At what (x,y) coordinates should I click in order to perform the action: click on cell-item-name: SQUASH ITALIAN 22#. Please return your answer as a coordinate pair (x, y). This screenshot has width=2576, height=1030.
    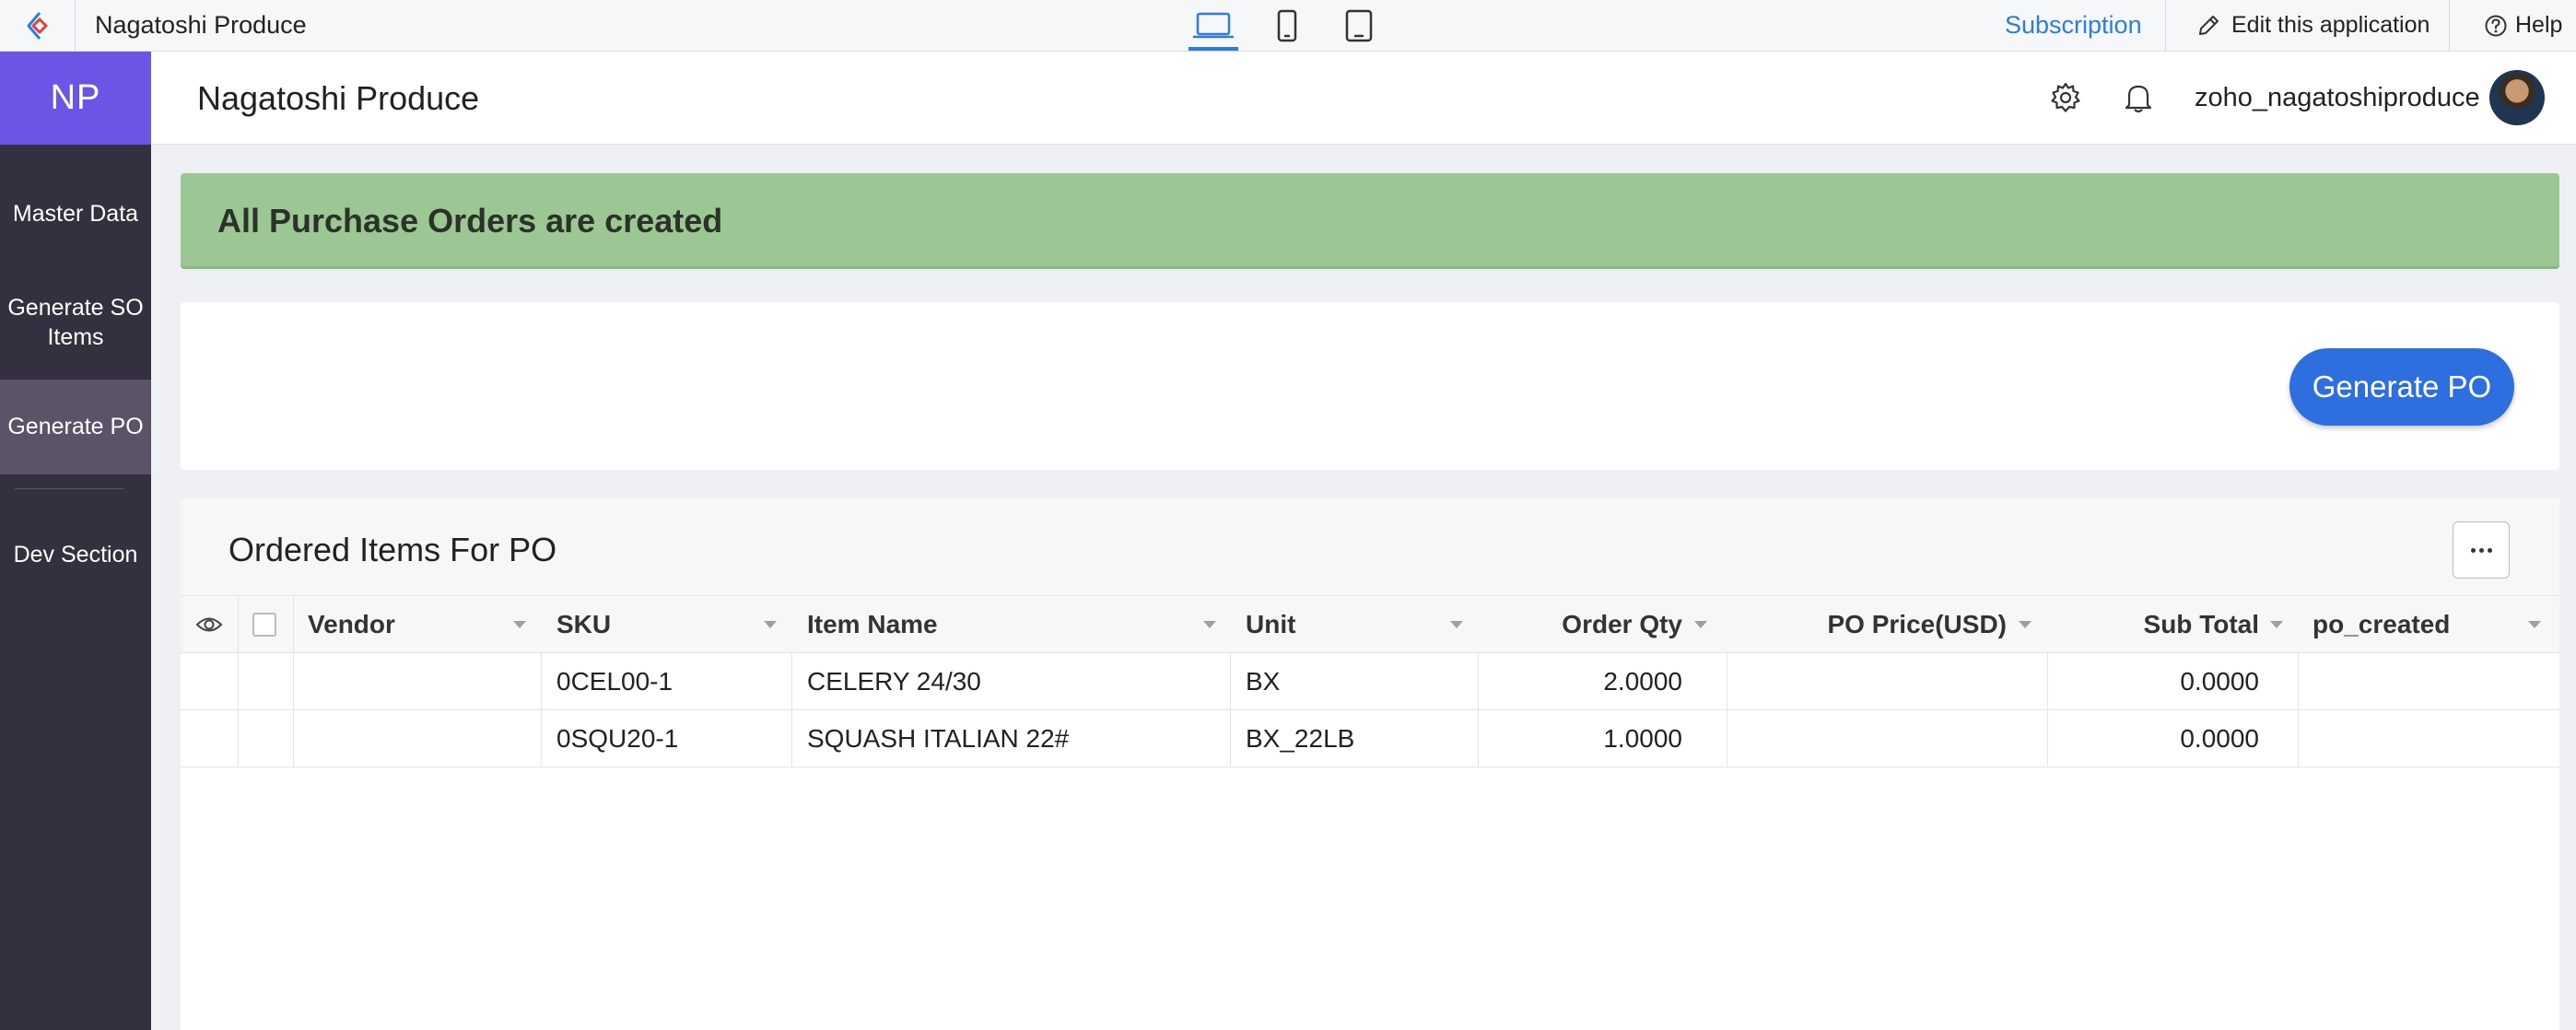
    Looking at the image, I should click on (938, 739).